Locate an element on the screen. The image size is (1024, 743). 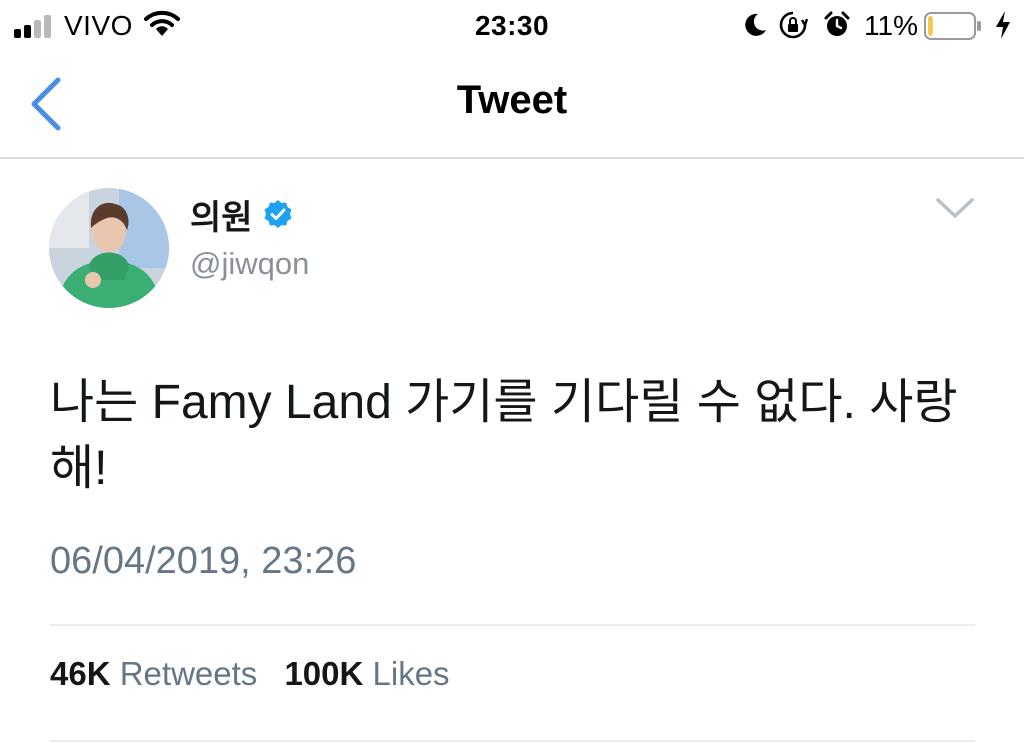
retweets-stat: 46K Retweets is located at coordinates (153, 674).